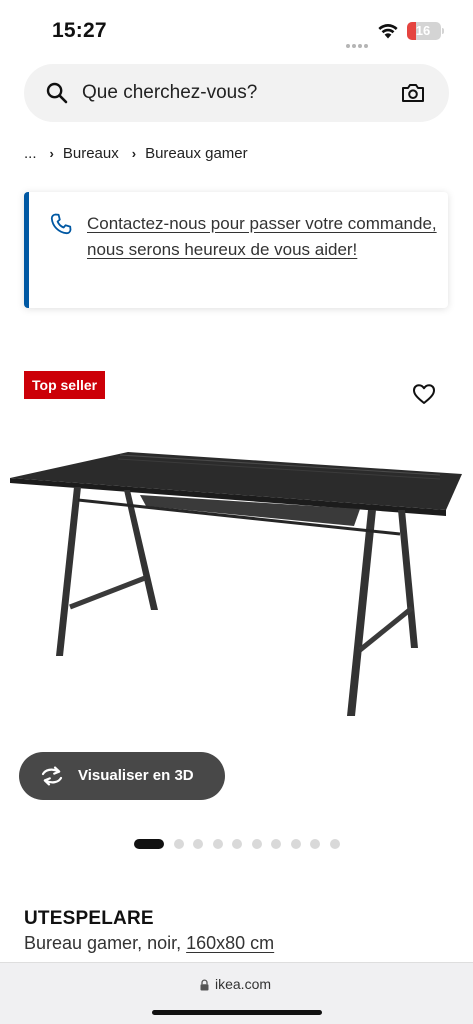  I want to click on search-bar: Que cherchez-vous?, so click(236, 93).